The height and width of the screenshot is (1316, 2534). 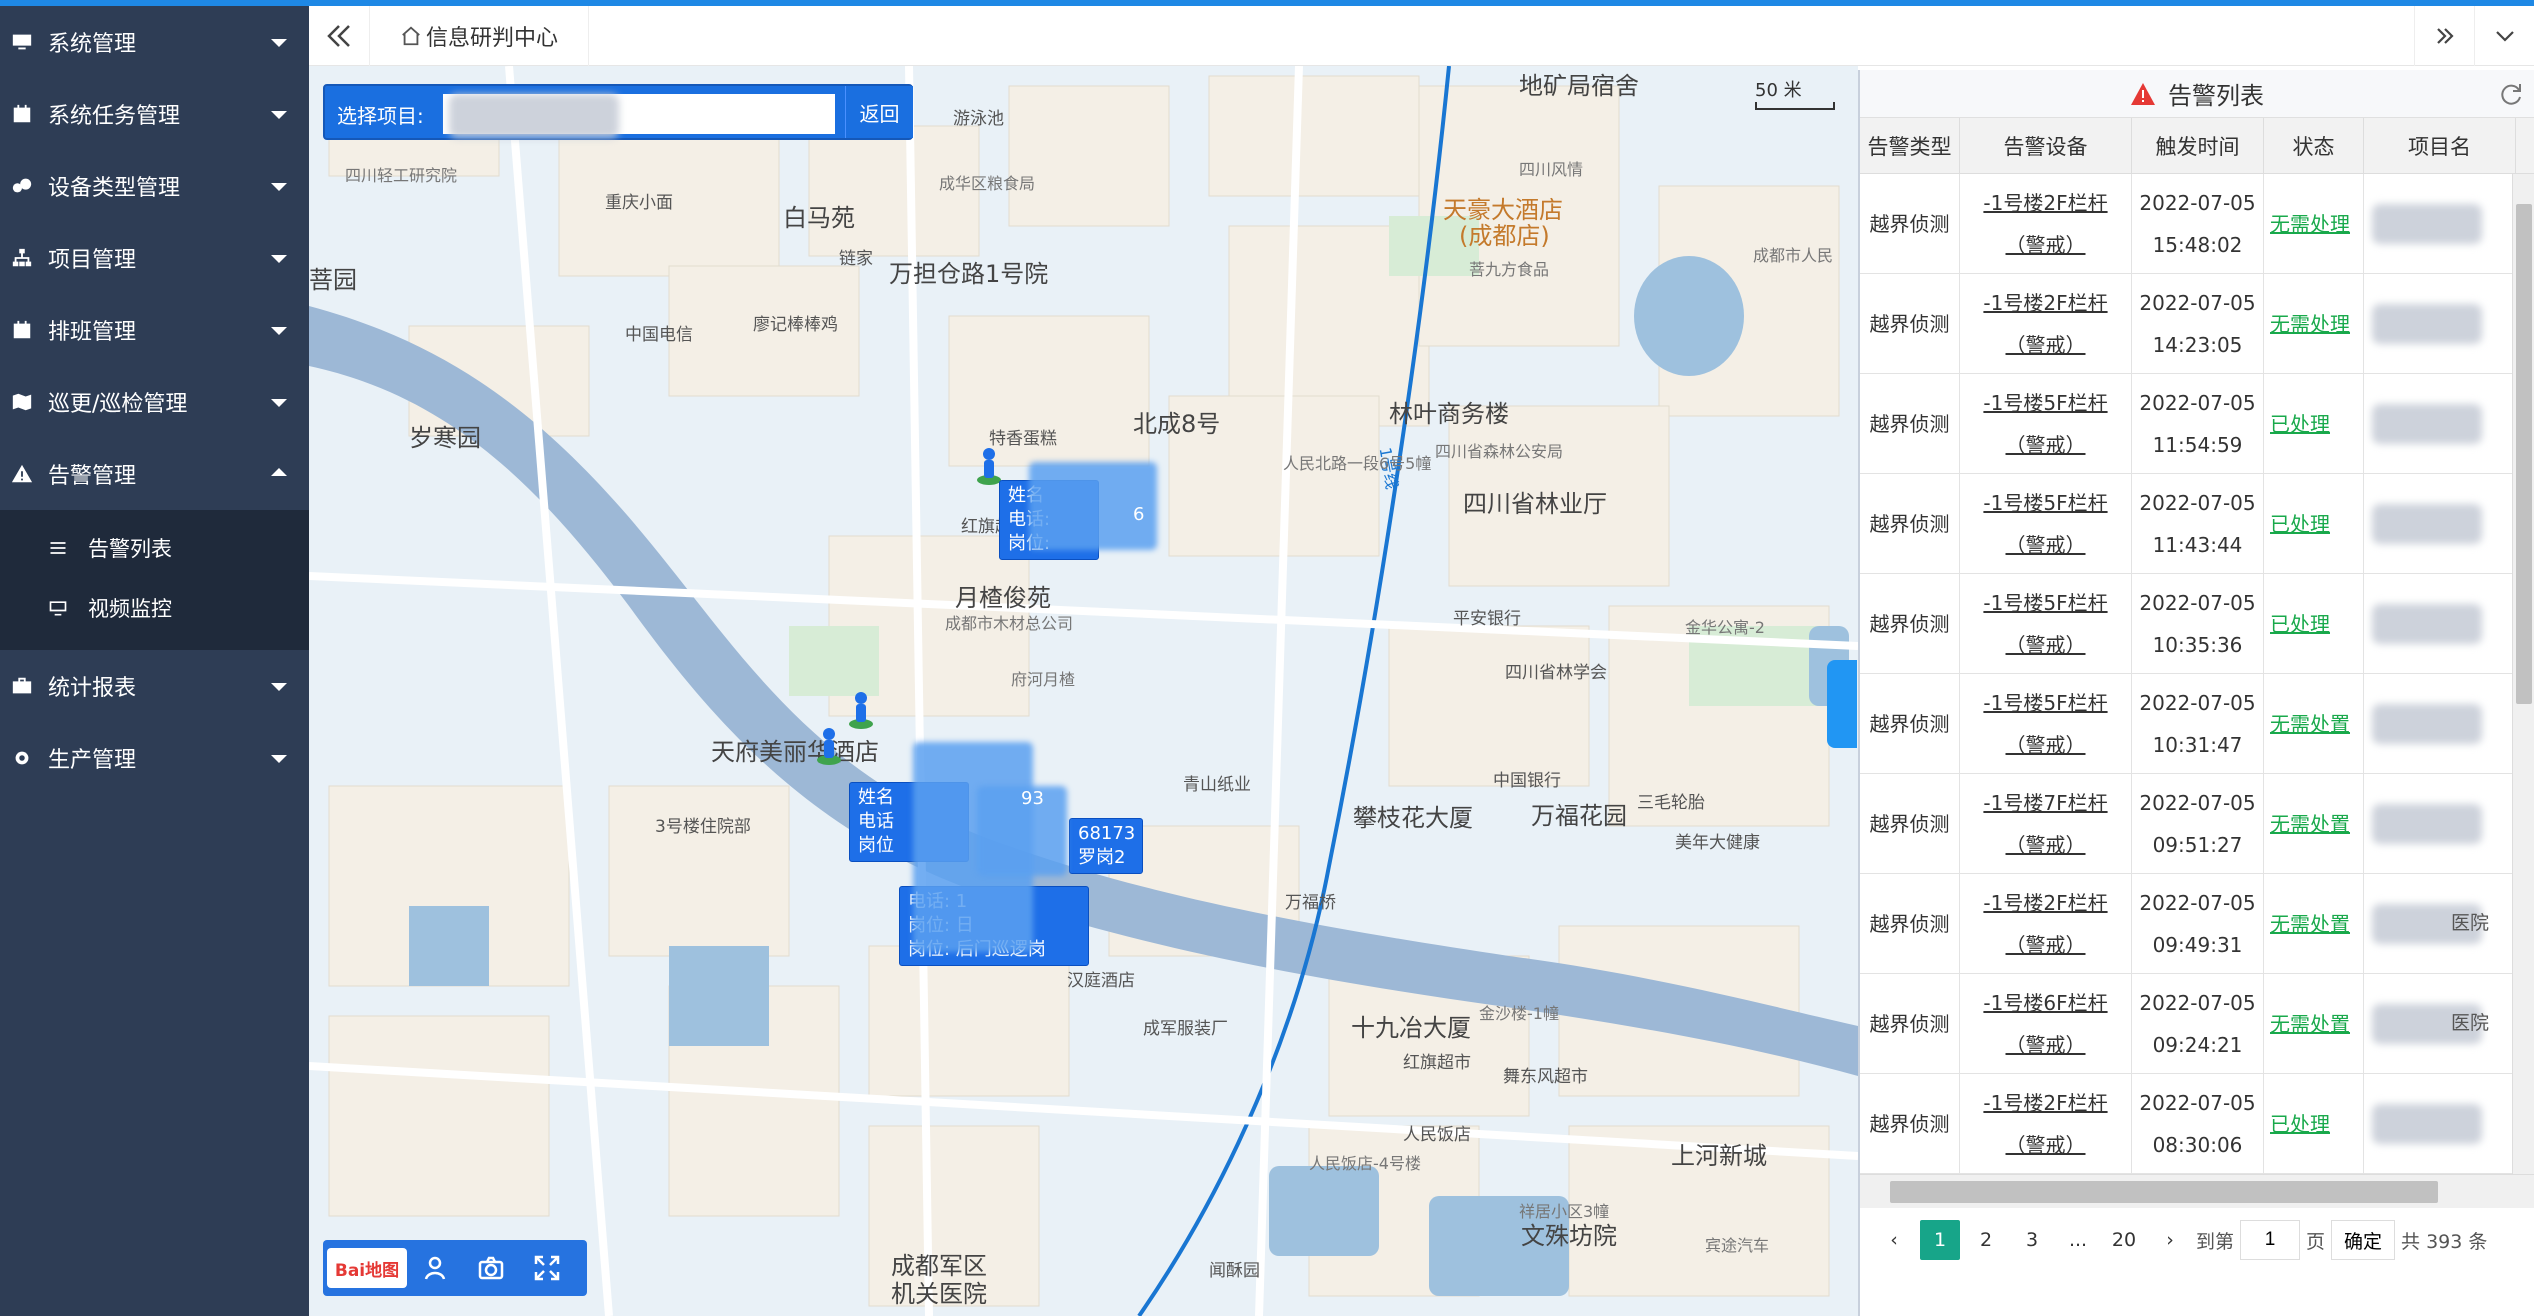 I want to click on table-row: 越界侦测 -1号楼2F栏杆（警戒） 2022-07-05 09:49:31 无需处置 医院, so click(x=2197, y=924).